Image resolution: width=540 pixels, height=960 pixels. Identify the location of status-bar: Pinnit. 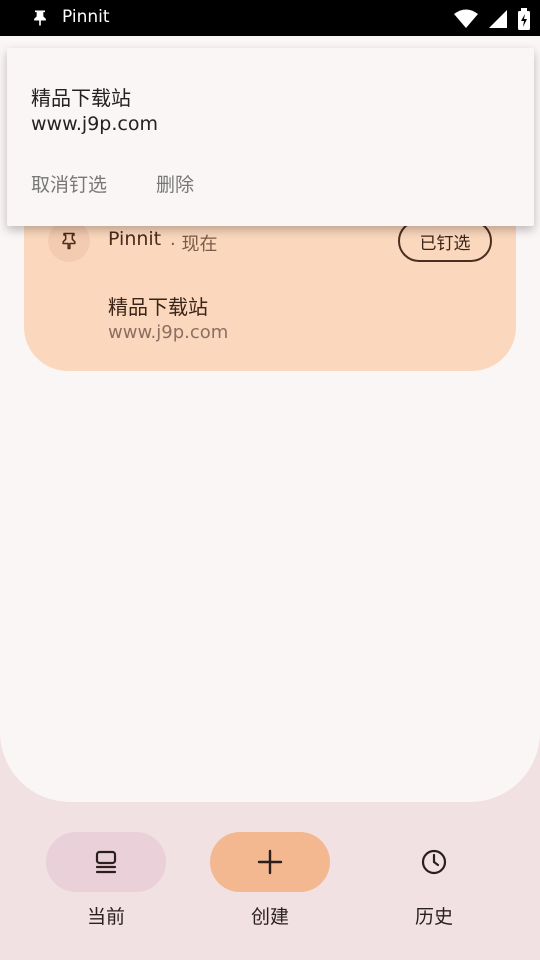
(270, 18).